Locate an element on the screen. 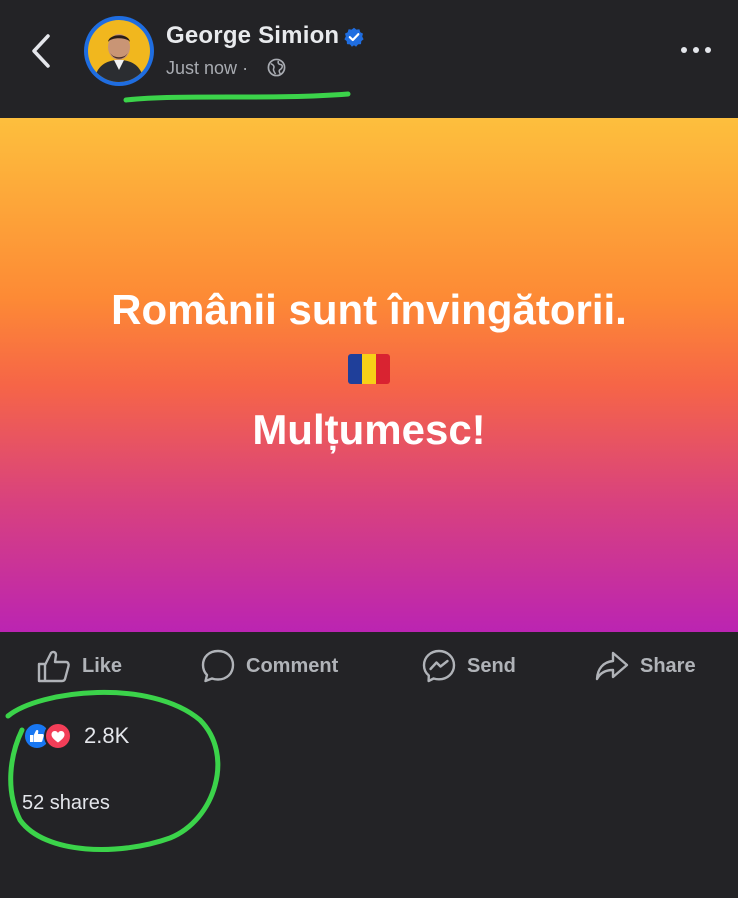 The height and width of the screenshot is (898, 738). green-circle-annotation is located at coordinates (113, 770).